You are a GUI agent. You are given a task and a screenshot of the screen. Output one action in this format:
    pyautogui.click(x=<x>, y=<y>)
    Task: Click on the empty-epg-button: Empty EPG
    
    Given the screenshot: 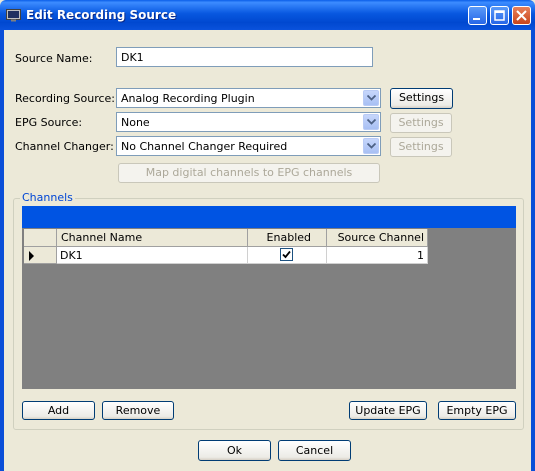 What is the action you would take?
    pyautogui.click(x=477, y=410)
    